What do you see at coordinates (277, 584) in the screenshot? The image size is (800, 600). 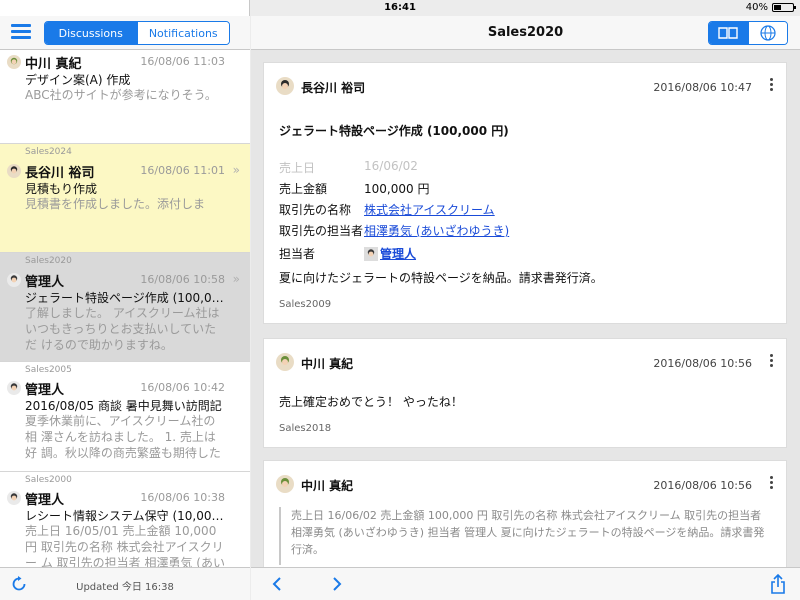 I see `back-chevron-icon` at bounding box center [277, 584].